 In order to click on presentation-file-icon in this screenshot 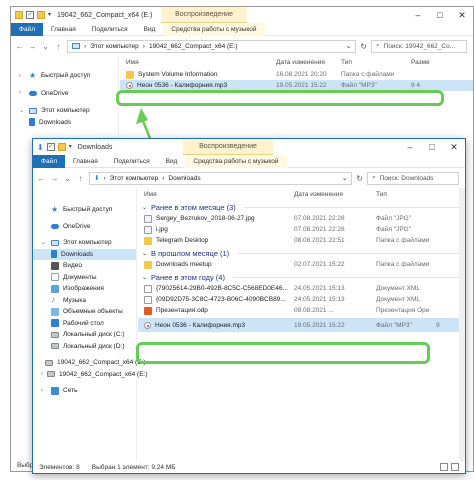, I will do `click(148, 310)`.